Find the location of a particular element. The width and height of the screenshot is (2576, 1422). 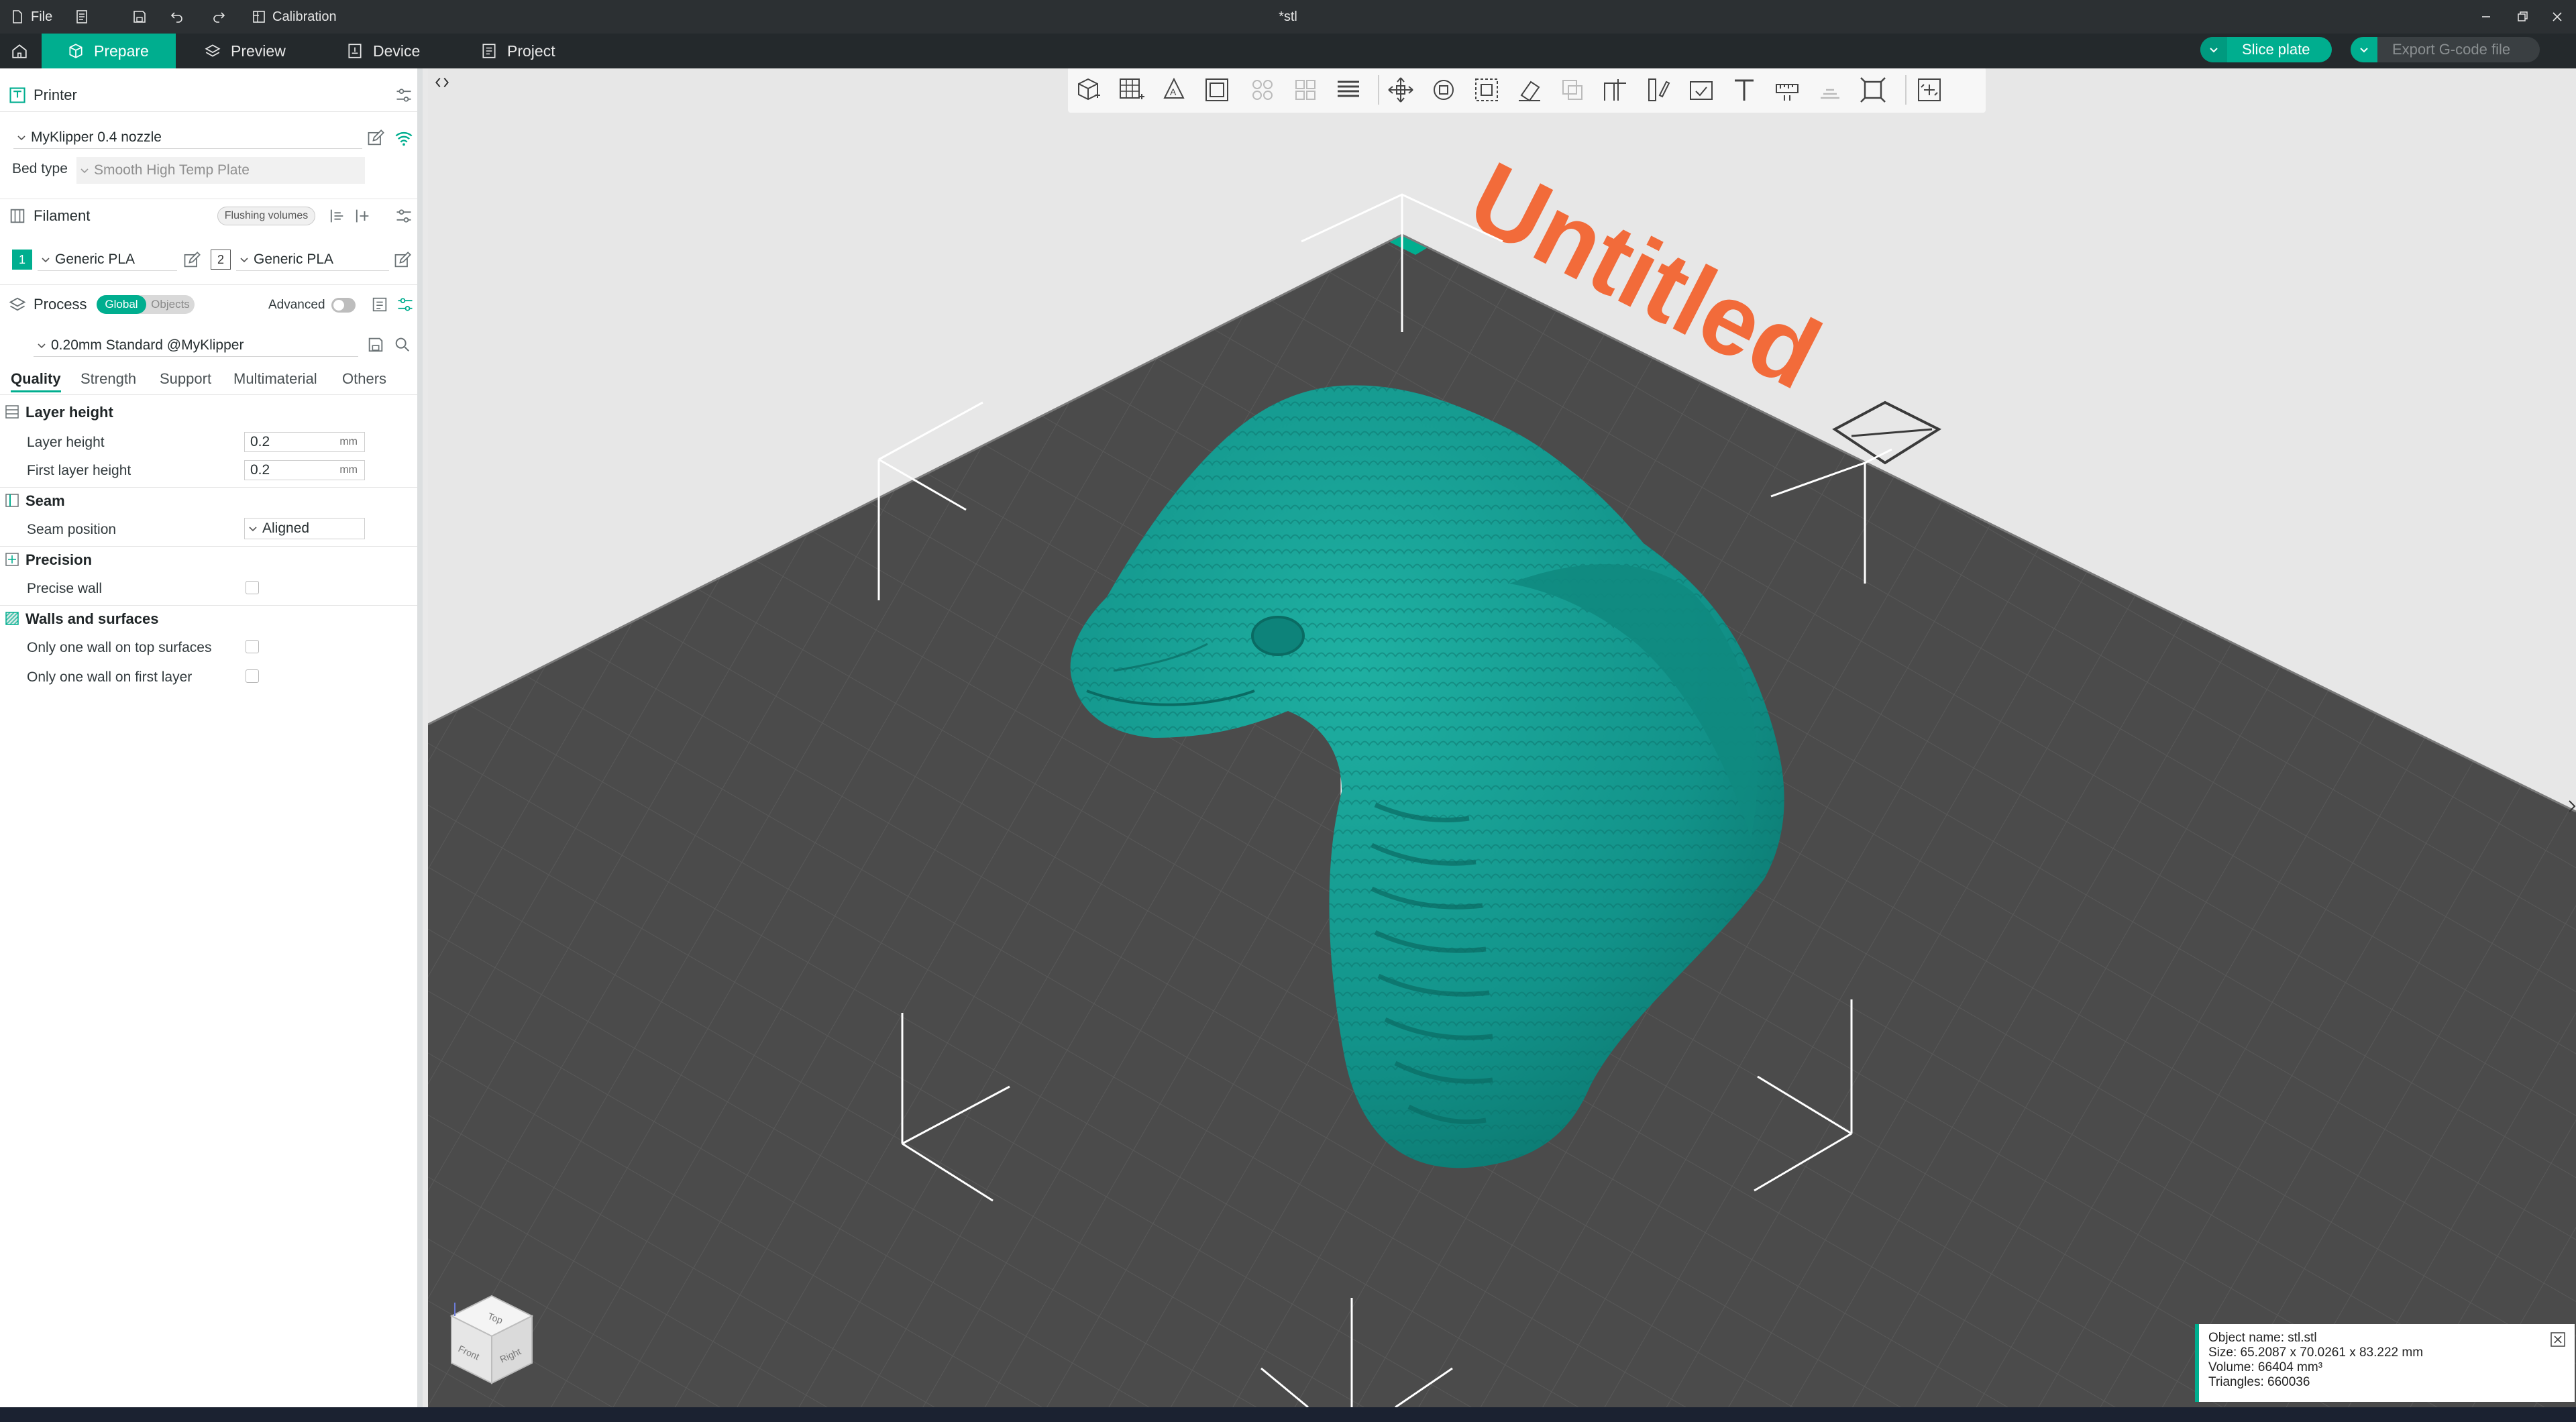

remove-filament-icon is located at coordinates (336, 216).